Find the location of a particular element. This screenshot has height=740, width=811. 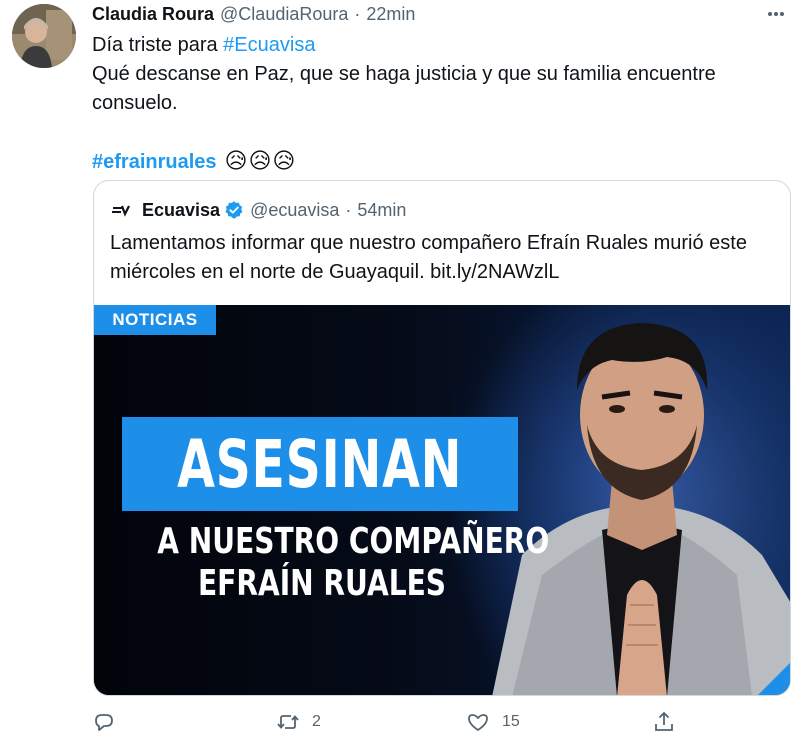

retweet-icon is located at coordinates (288, 722).